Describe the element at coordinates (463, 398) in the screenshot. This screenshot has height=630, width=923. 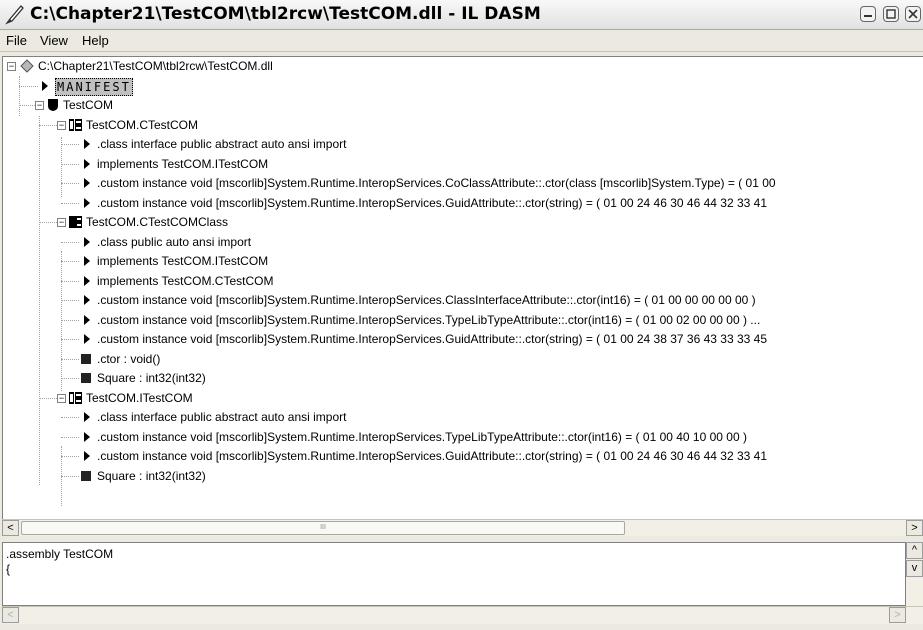
I see `tree-node-type: − TestCOM.ITestCOM` at that location.